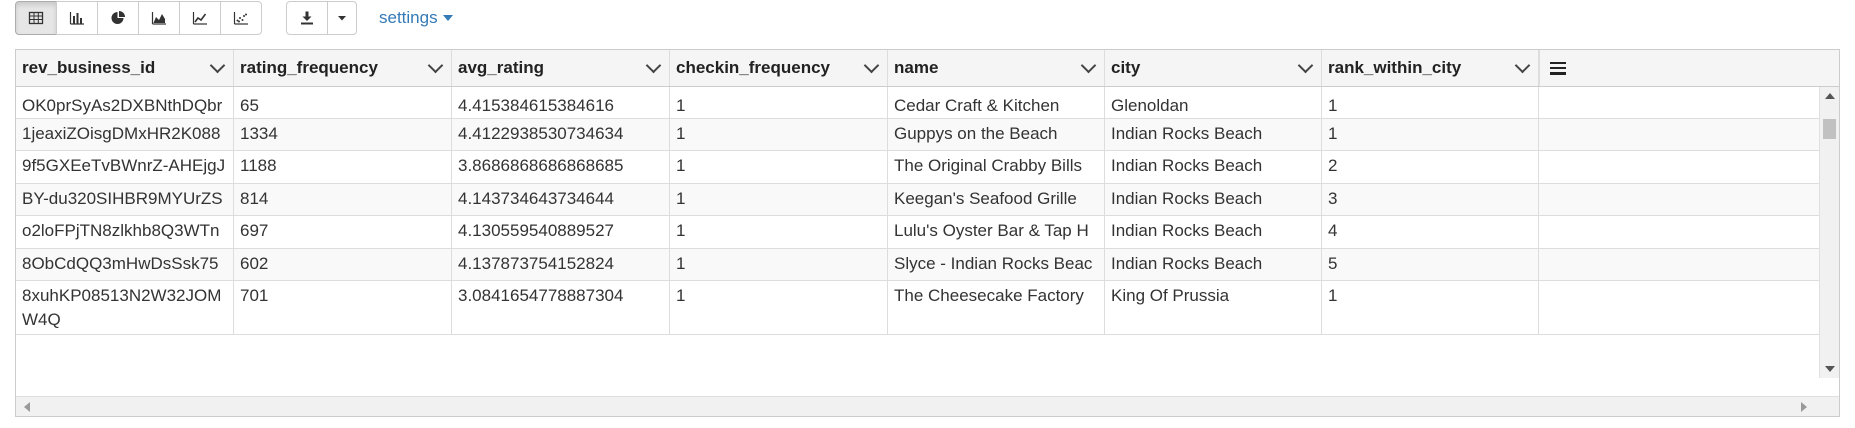 The height and width of the screenshot is (428, 1855). What do you see at coordinates (1430, 232) in the screenshot?
I see `table-cell: 4` at bounding box center [1430, 232].